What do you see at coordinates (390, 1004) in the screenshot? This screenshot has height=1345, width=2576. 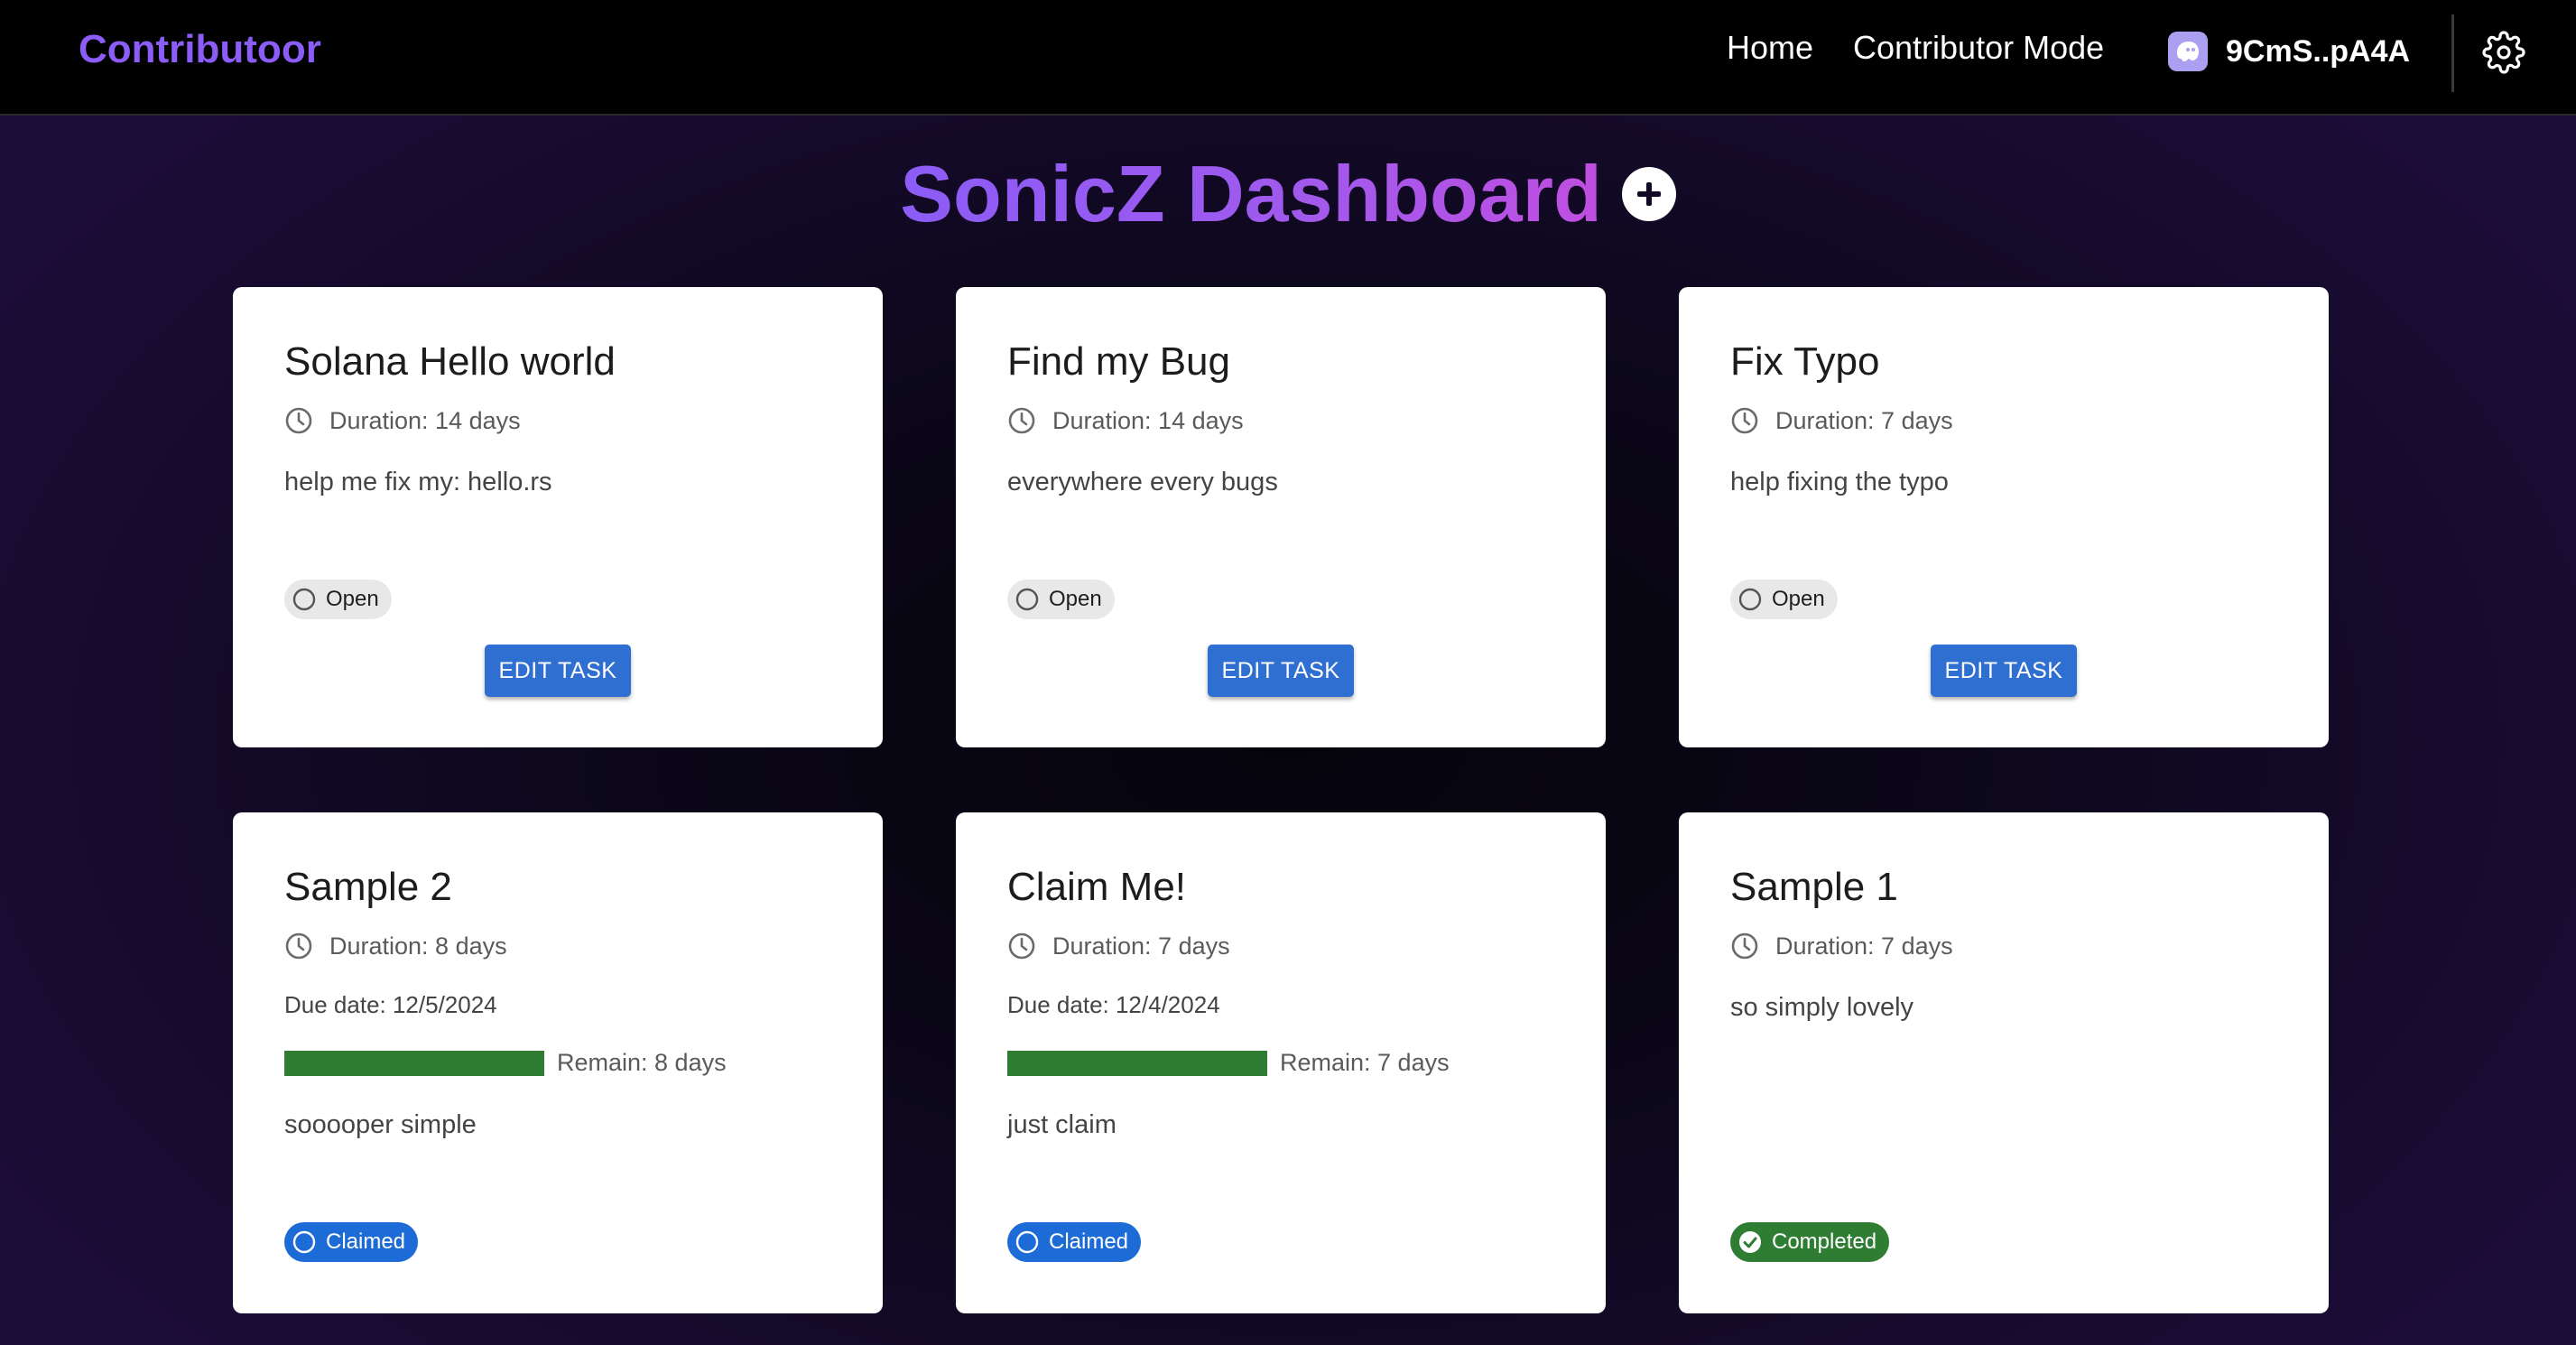 I see `task-due-date: Due date: 12/5/2024` at bounding box center [390, 1004].